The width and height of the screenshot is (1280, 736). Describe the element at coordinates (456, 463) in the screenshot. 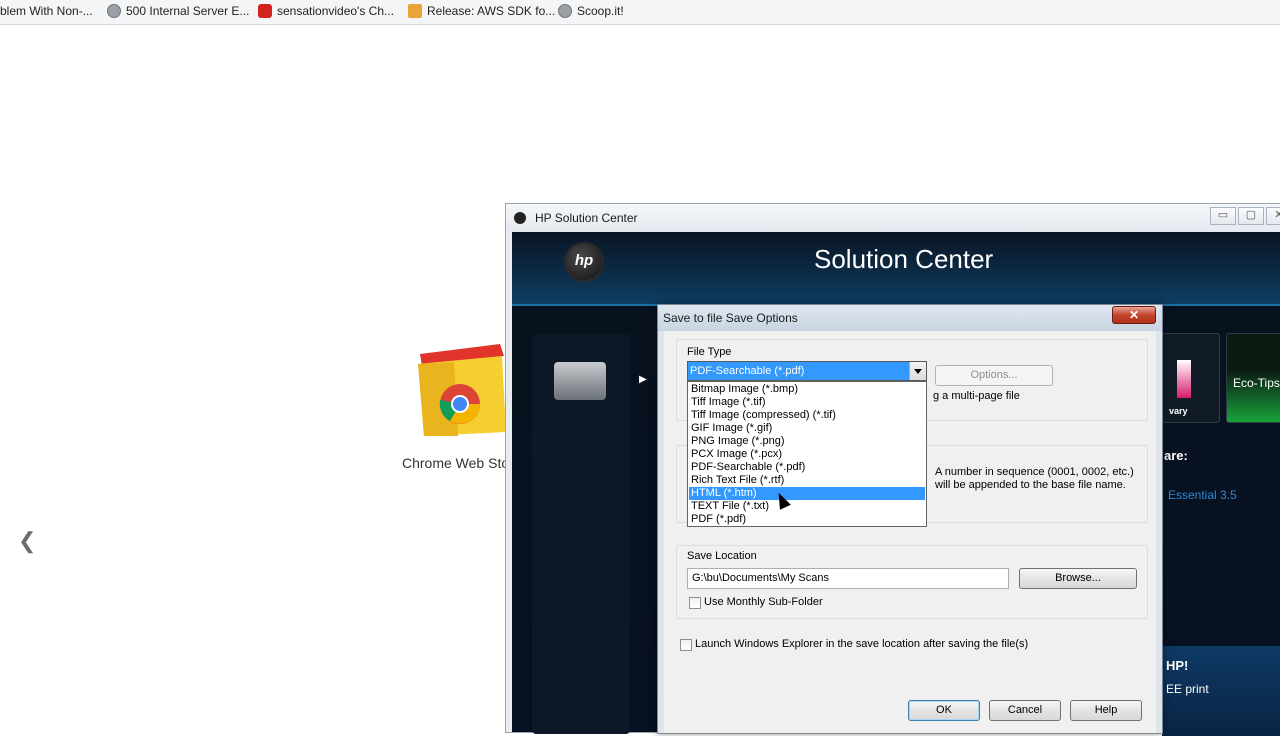

I see `chrome-web-store-label: Chrome Web Sto` at that location.